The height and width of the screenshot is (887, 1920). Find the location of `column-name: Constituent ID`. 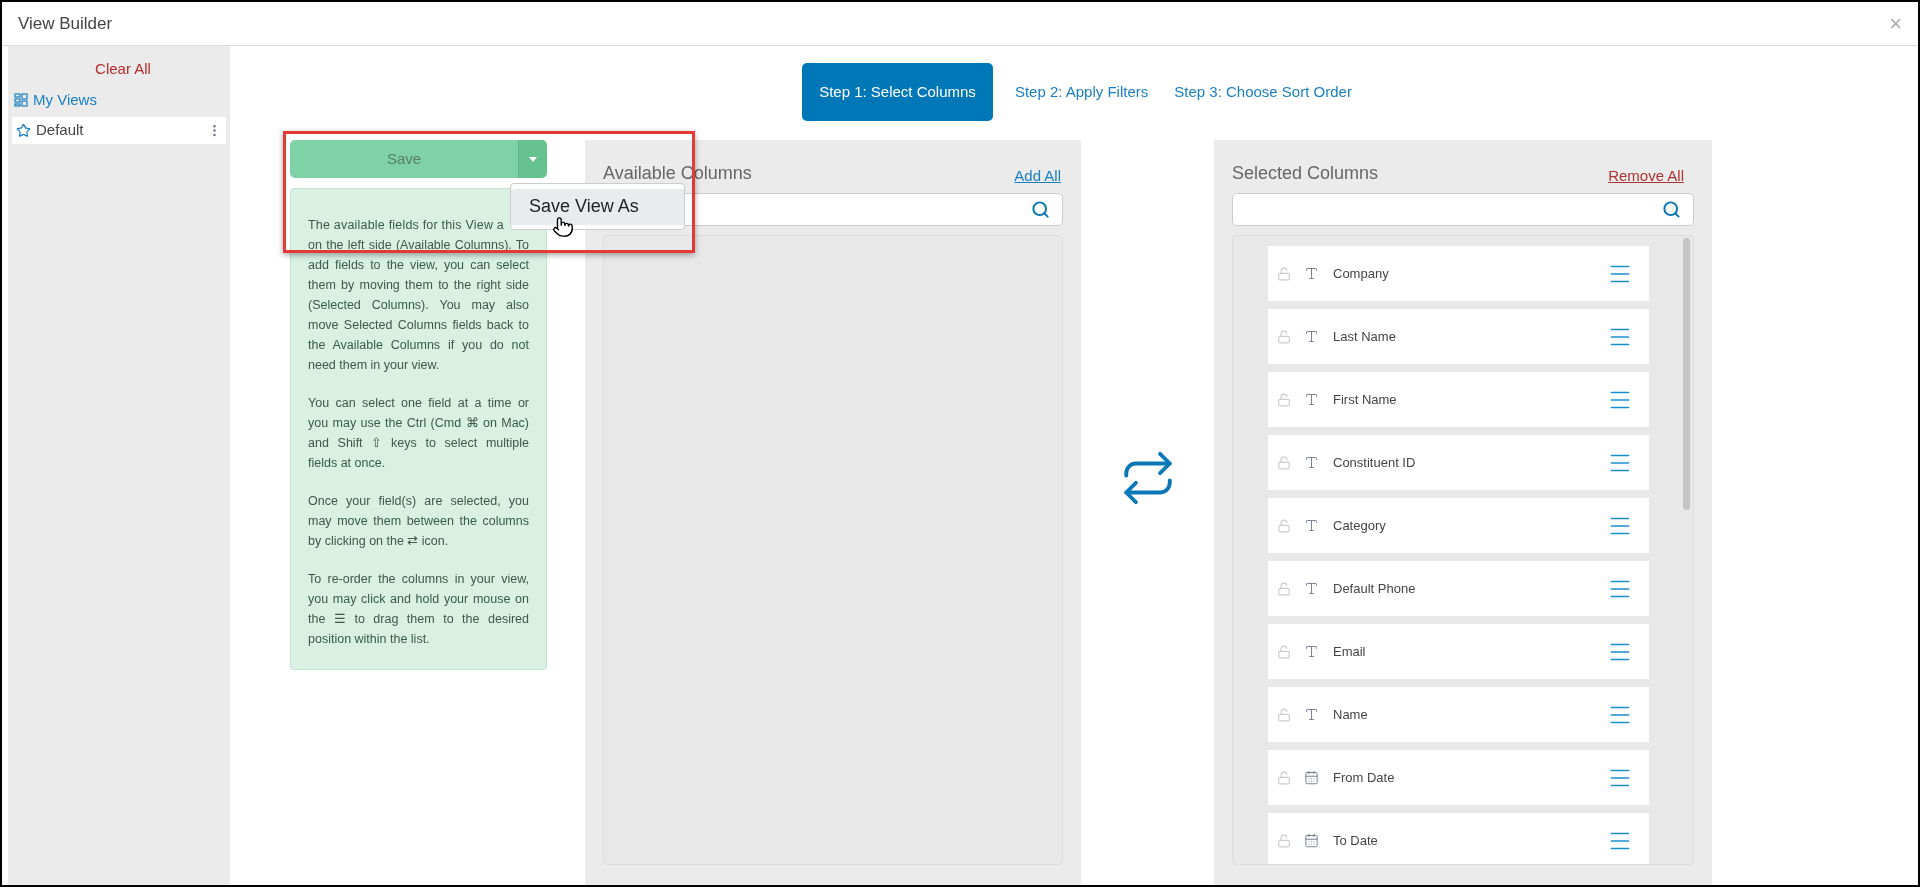

column-name: Constituent ID is located at coordinates (1375, 462).